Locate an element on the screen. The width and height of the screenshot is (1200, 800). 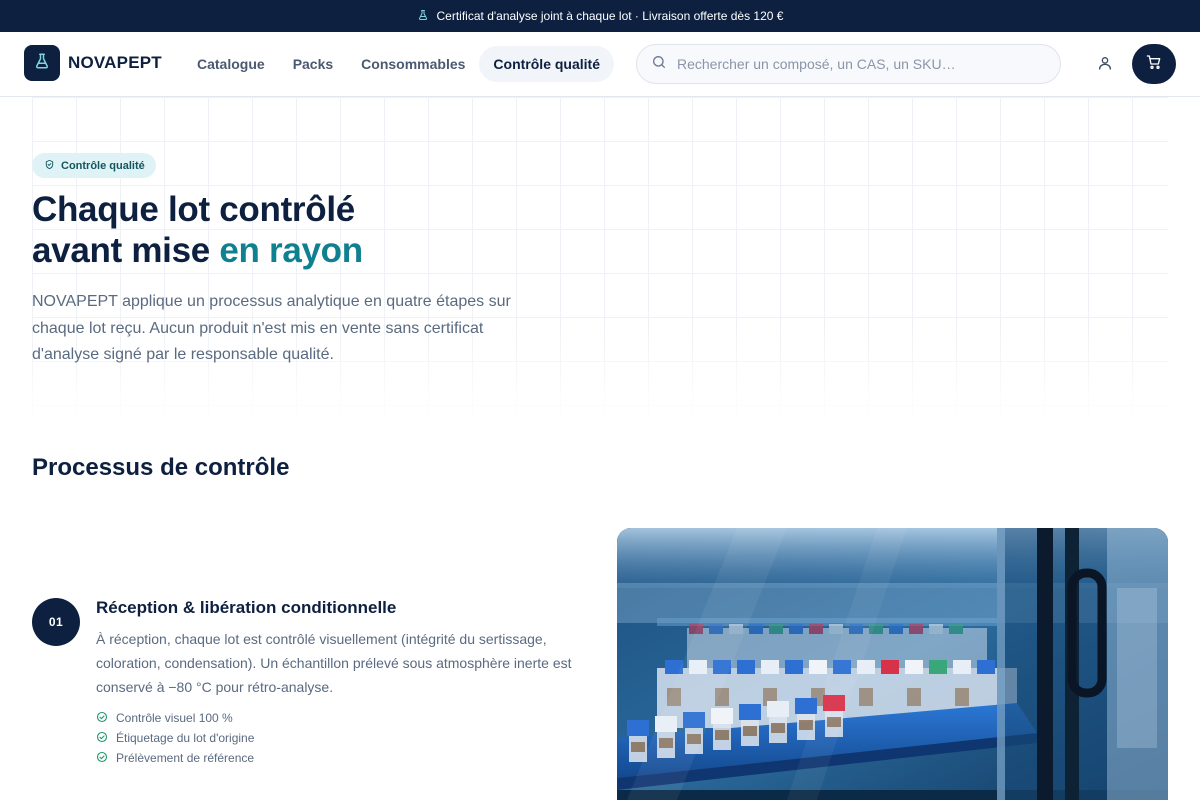
nav-item-consommables: Consommables is located at coordinates (413, 64).